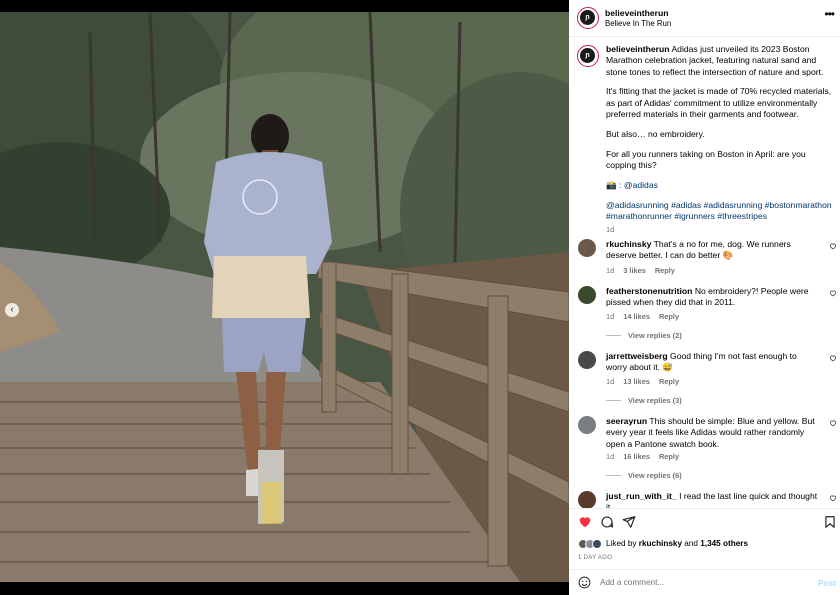  I want to click on liked-by-row: Liked by rkuchinsky and 1,345 others, so click(663, 543).